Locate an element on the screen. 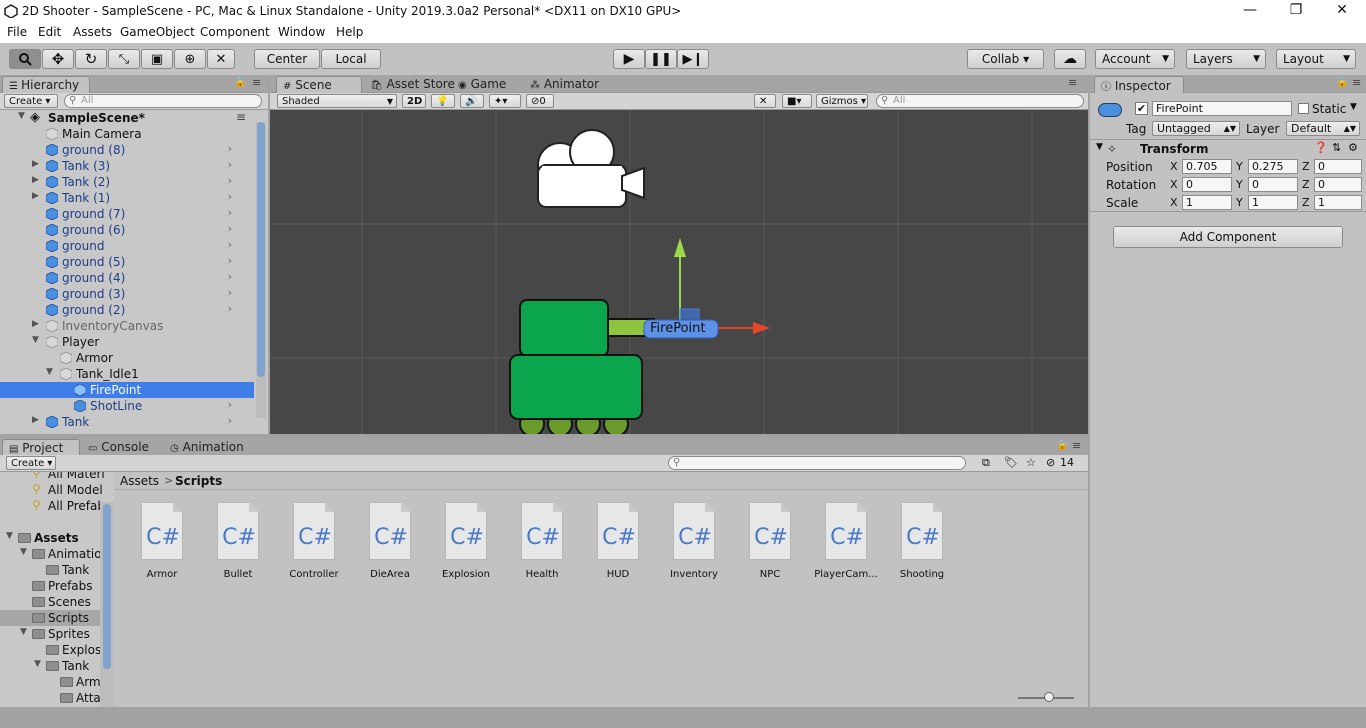 The image size is (1366, 728). tab-project: ▤ Project is located at coordinates (41, 447).